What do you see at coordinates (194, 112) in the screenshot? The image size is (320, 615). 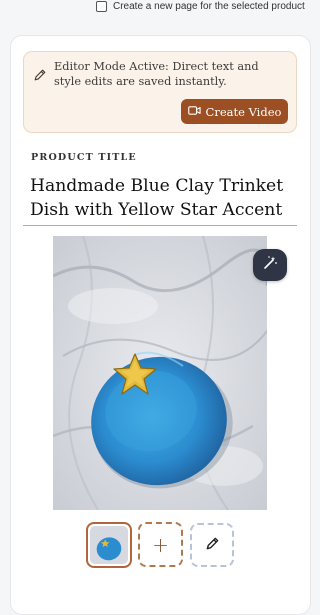 I see `video-camera-icon` at bounding box center [194, 112].